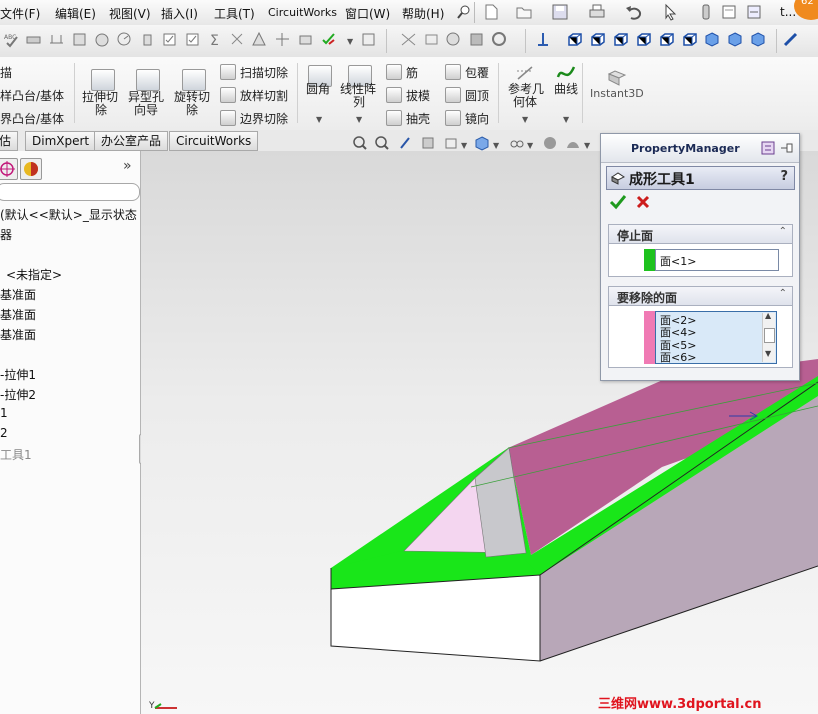 This screenshot has width=818, height=714. I want to click on tab-circuitworks: CircuitWorks, so click(214, 141).